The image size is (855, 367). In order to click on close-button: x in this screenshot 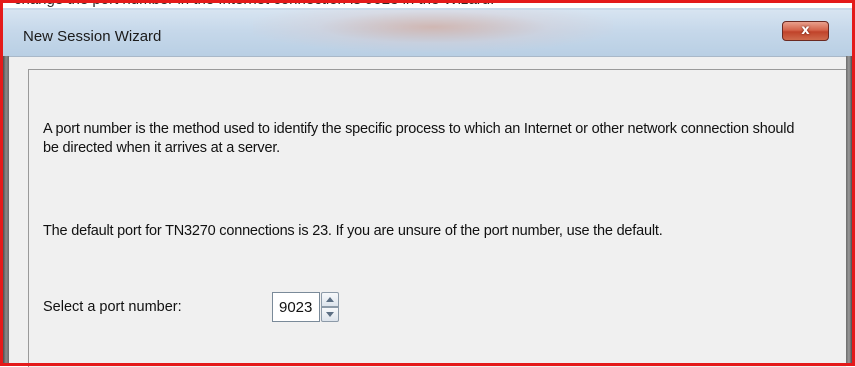, I will do `click(805, 31)`.